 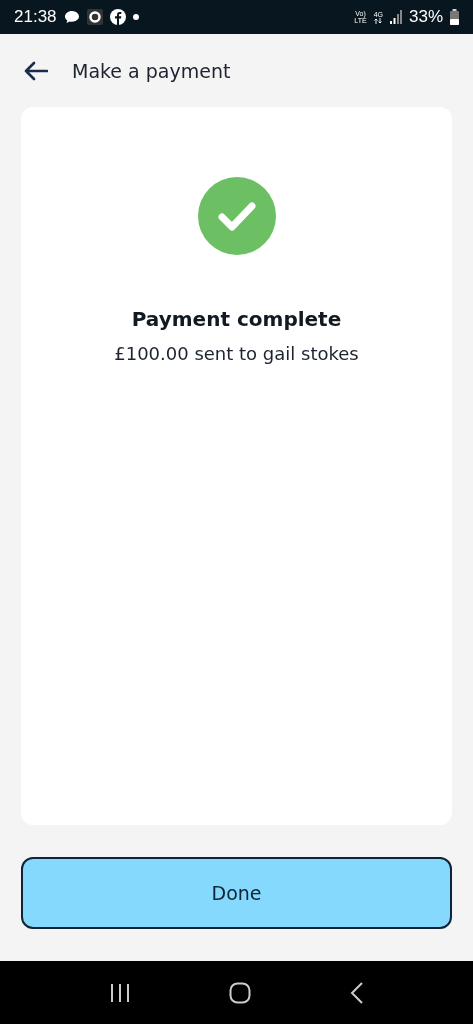 What do you see at coordinates (395, 17) in the screenshot?
I see `signal-icon` at bounding box center [395, 17].